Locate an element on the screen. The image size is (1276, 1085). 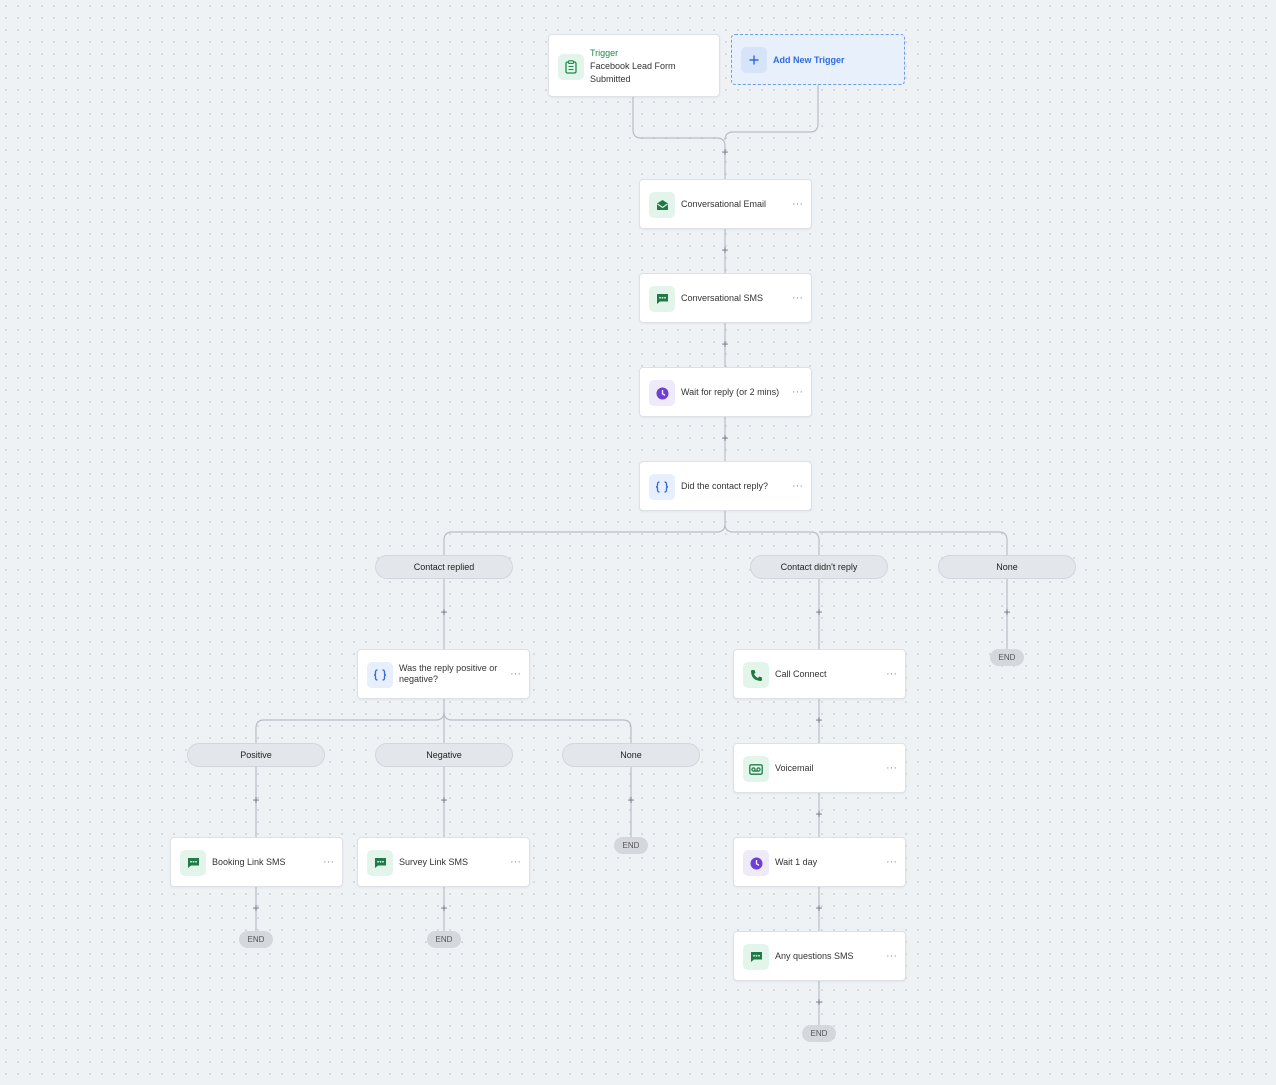
step-label: Wait 1 day is located at coordinates (796, 861).